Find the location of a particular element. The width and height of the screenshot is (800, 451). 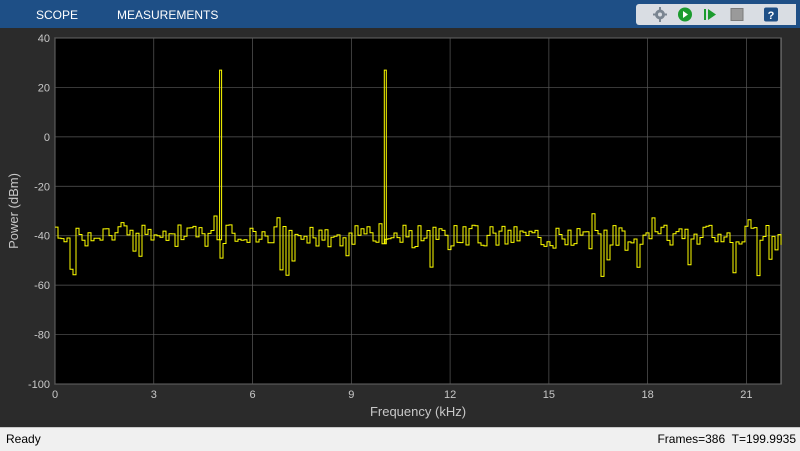

status-bar: Ready Frames=386 T=199.9935 is located at coordinates (400, 439).